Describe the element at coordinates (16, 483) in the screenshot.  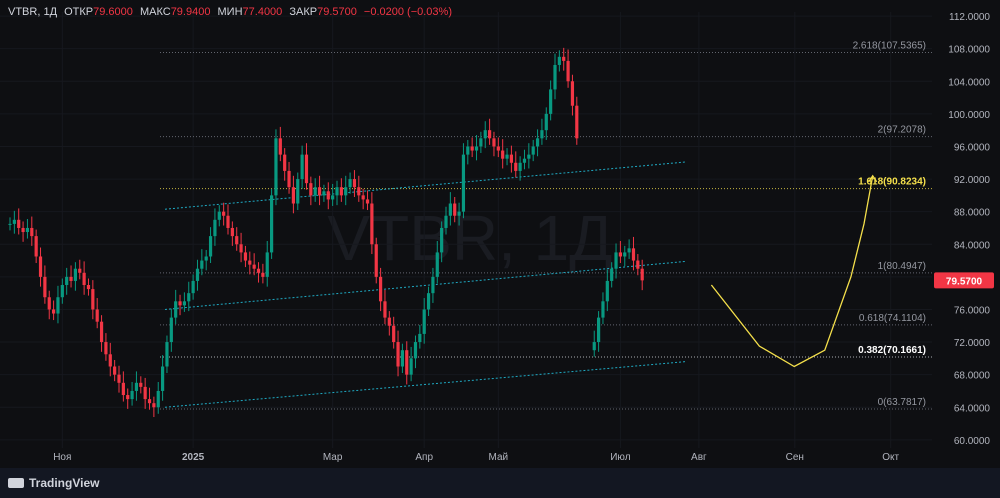
I see `tradingview-logo-icon` at that location.